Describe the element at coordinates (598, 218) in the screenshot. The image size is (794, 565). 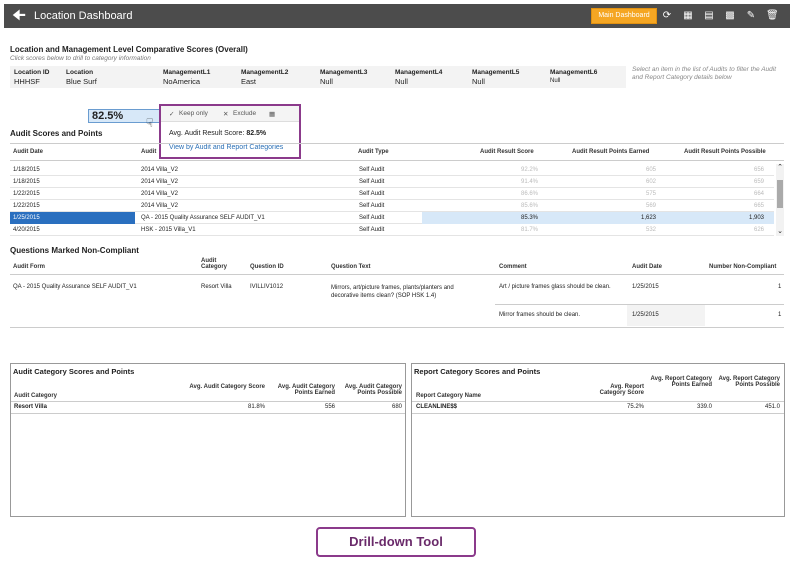
I see `score-highlight` at that location.